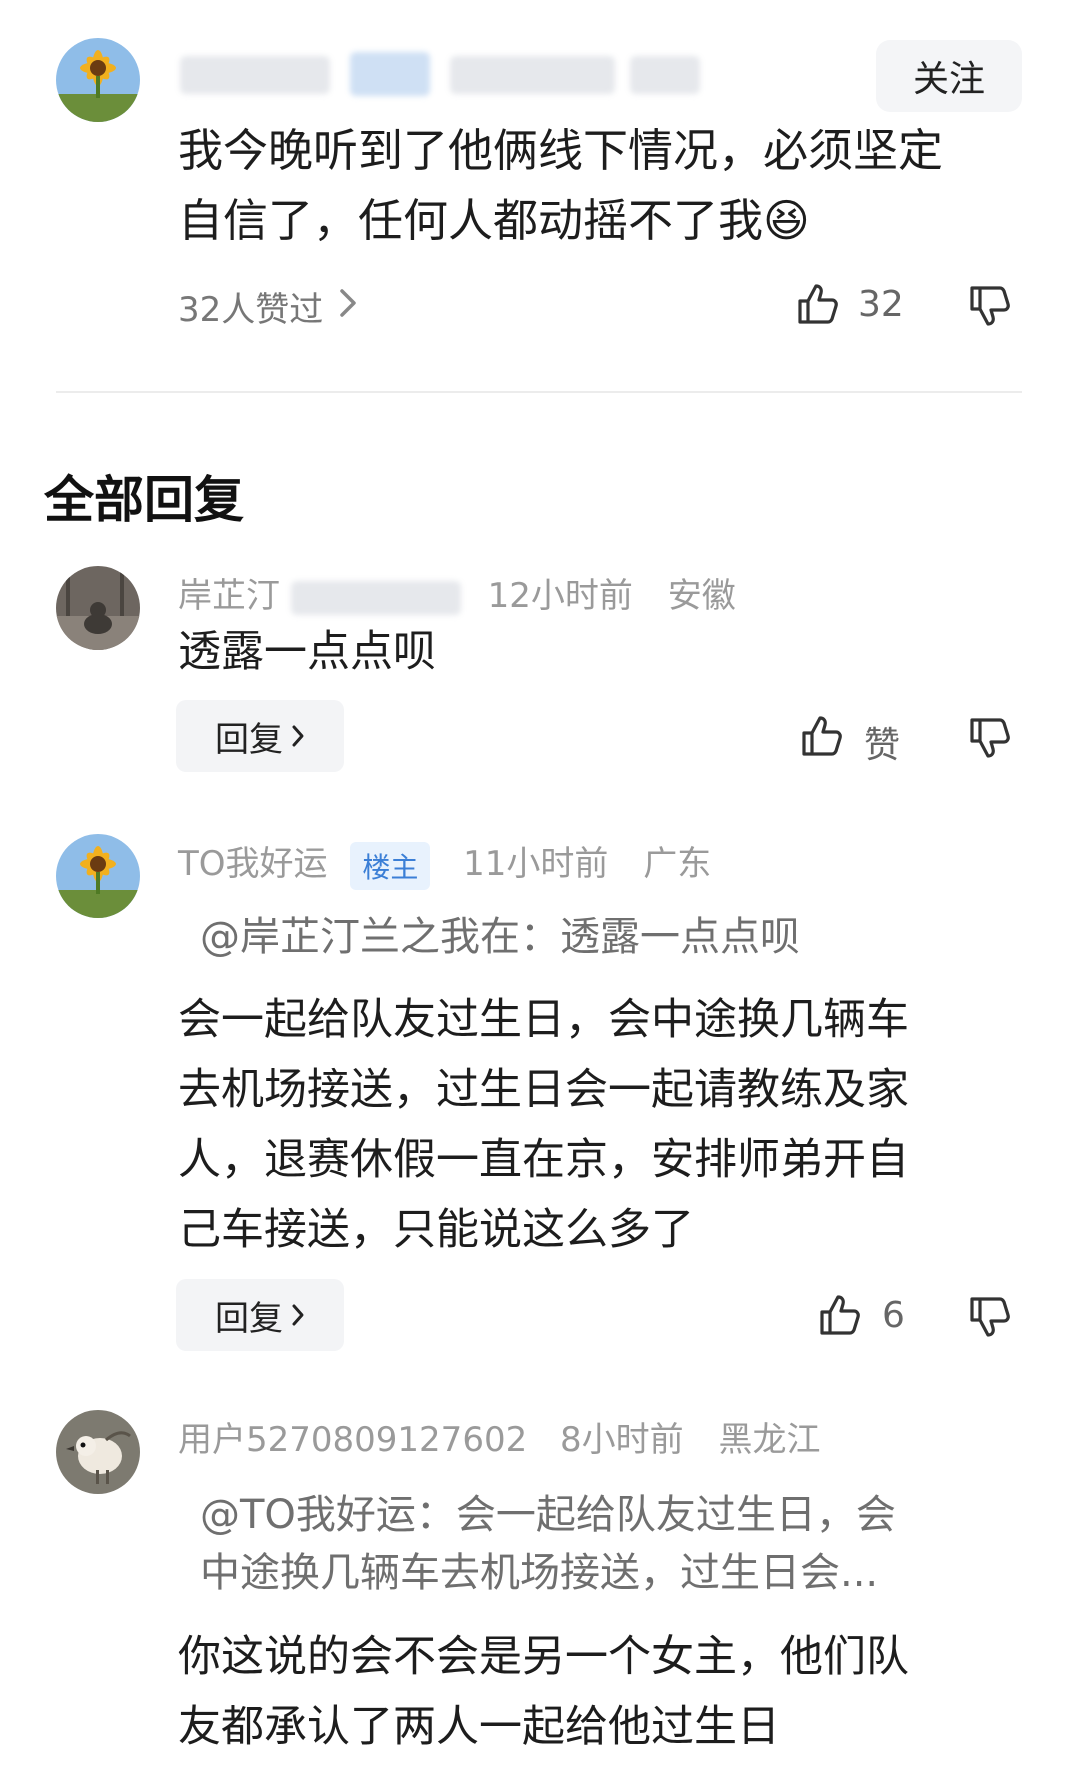  Describe the element at coordinates (881, 304) in the screenshot. I see `like-count: 32` at that location.